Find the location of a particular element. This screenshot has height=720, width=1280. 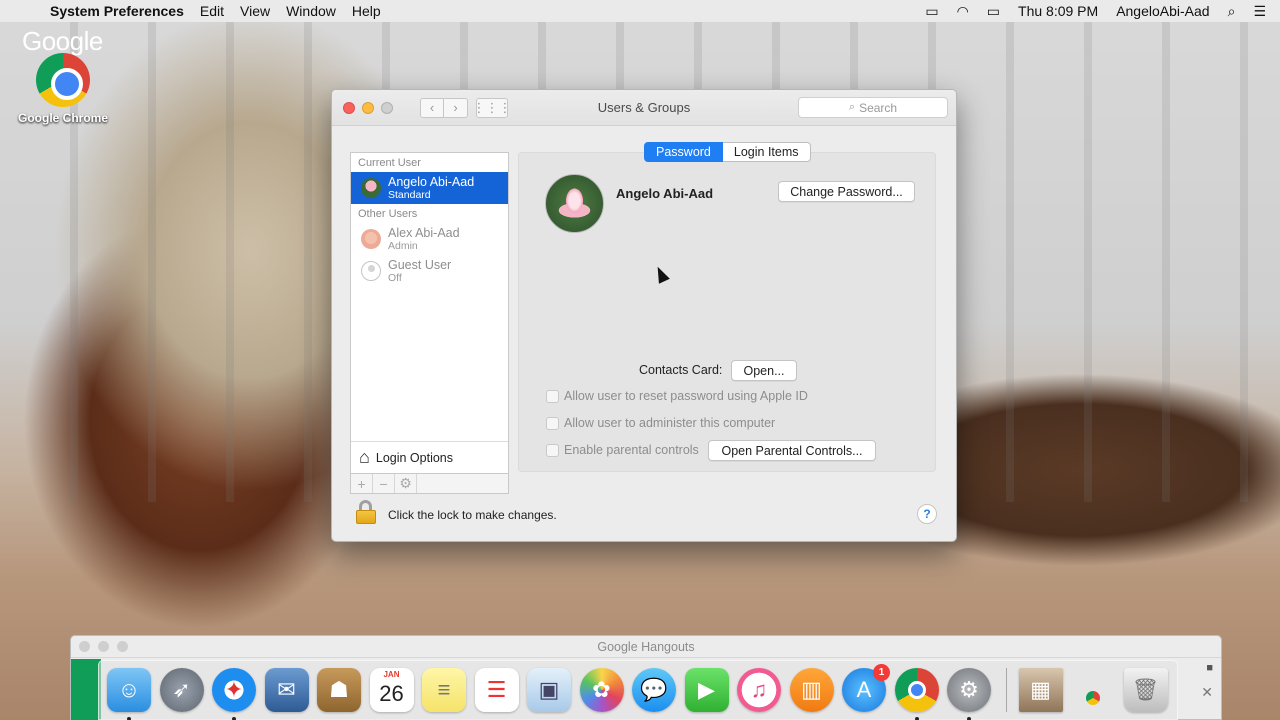

hangouts-sidebar is located at coordinates (86, 689).